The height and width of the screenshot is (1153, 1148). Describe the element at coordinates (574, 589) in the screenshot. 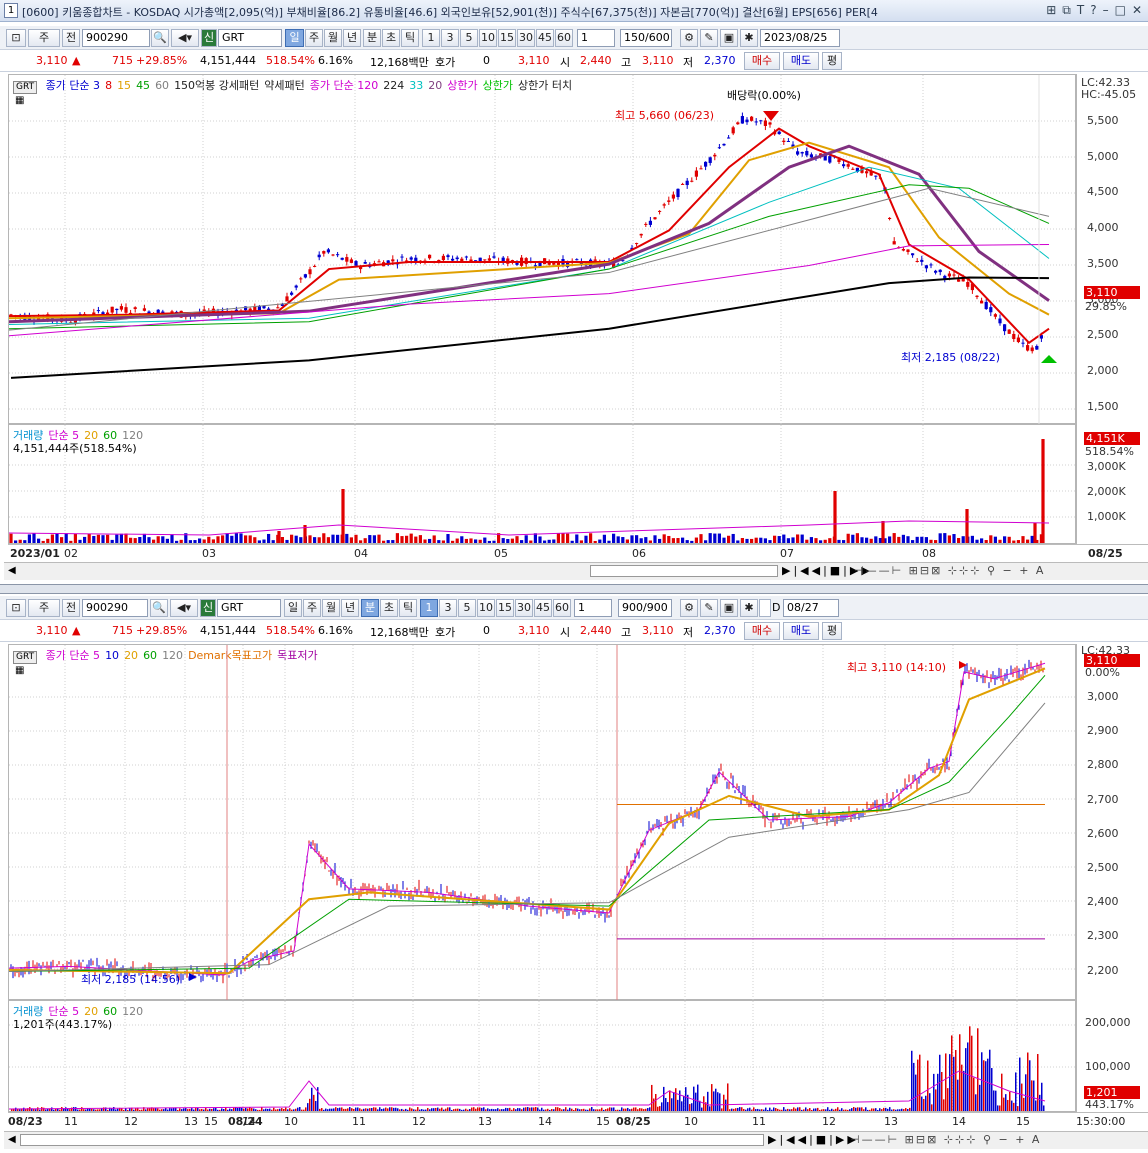

I see `pane-separator` at that location.